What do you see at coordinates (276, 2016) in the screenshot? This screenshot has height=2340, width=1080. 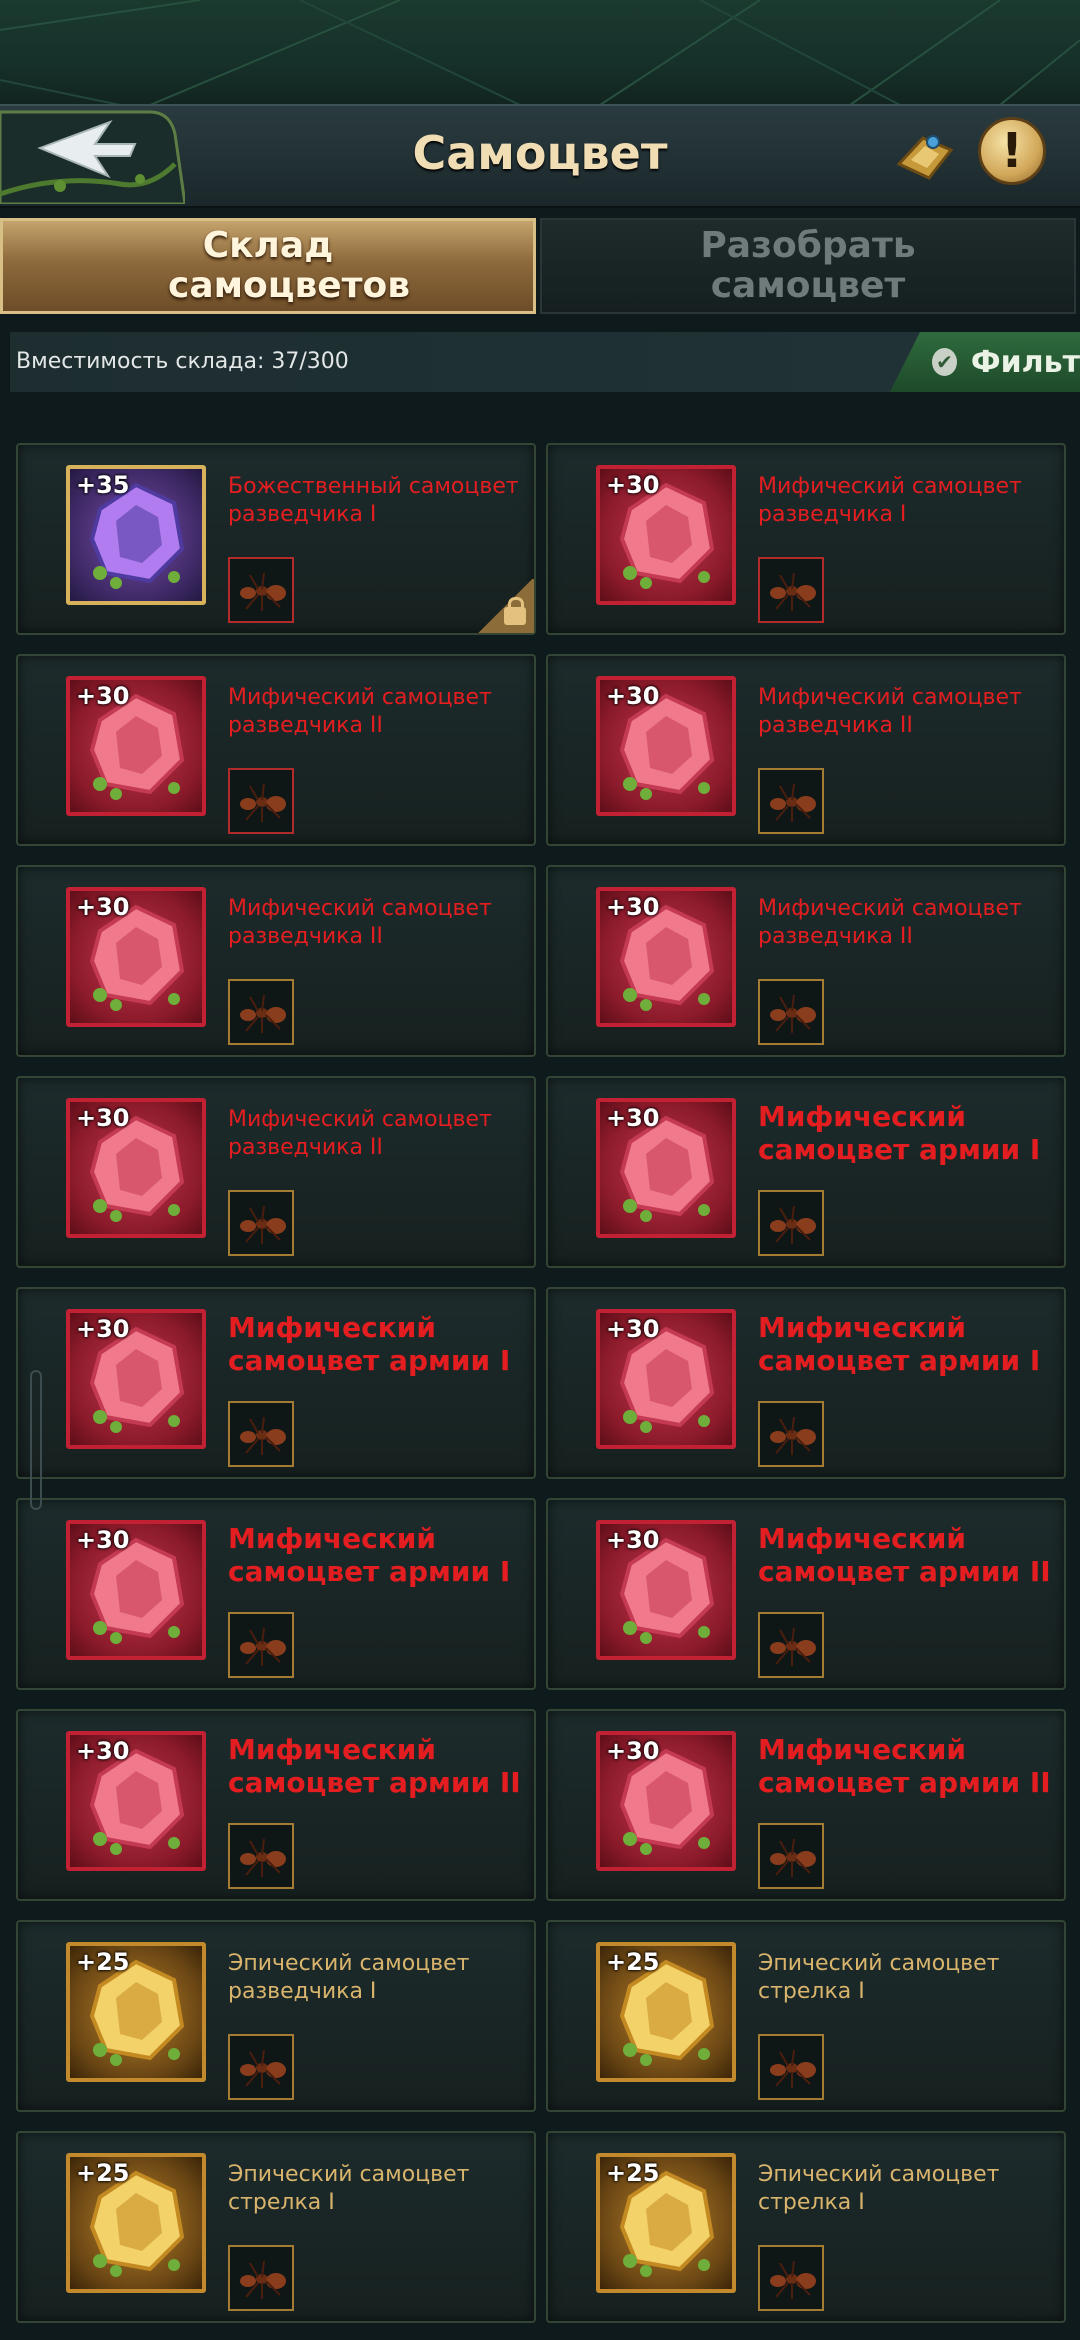 I see `gem-card: +25 Эпический самоцвет разведчика I` at bounding box center [276, 2016].